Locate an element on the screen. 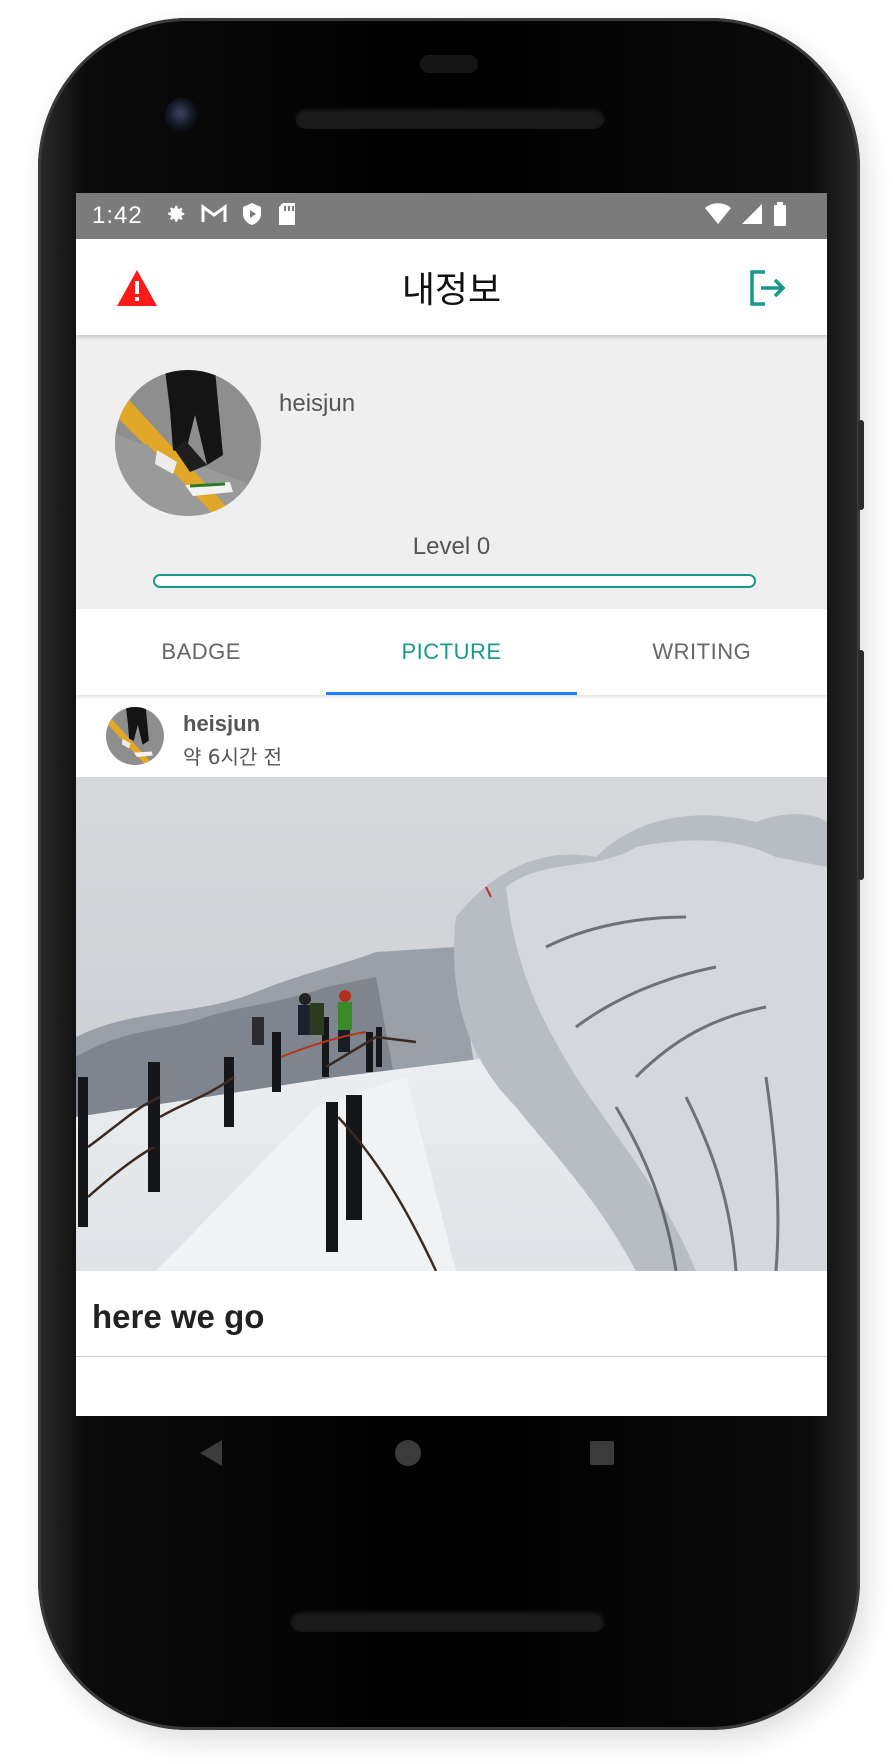 This screenshot has width=893, height=1764. wifi-icon is located at coordinates (718, 216).